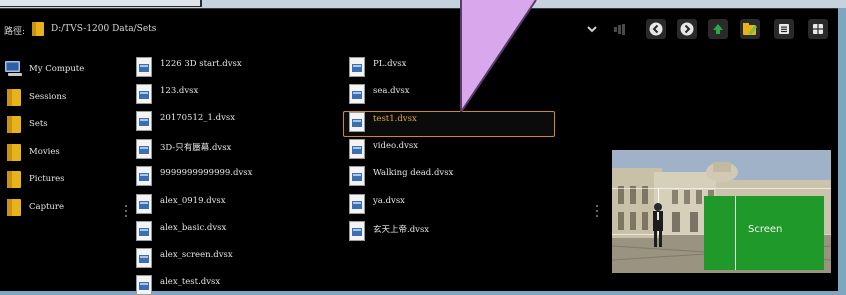 Image resolution: width=846 pixels, height=295 pixels. What do you see at coordinates (44, 152) in the screenshot?
I see `sidebar-item-label: Movies` at bounding box center [44, 152].